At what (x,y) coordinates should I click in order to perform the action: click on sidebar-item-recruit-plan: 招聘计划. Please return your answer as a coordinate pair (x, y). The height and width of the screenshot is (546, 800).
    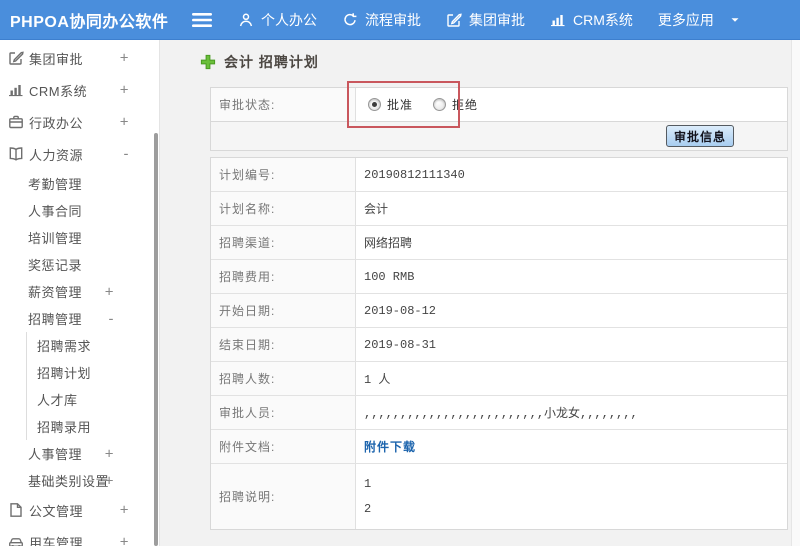
    Looking at the image, I should click on (79, 372).